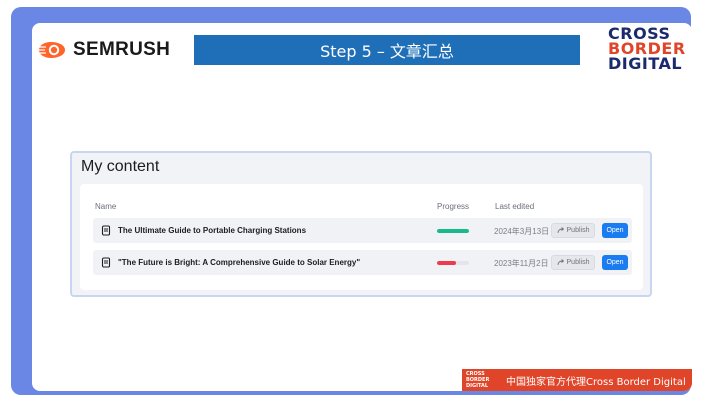 Image resolution: width=721 pixels, height=406 pixels. I want to click on column-header-last-edited: Last edited, so click(515, 206).